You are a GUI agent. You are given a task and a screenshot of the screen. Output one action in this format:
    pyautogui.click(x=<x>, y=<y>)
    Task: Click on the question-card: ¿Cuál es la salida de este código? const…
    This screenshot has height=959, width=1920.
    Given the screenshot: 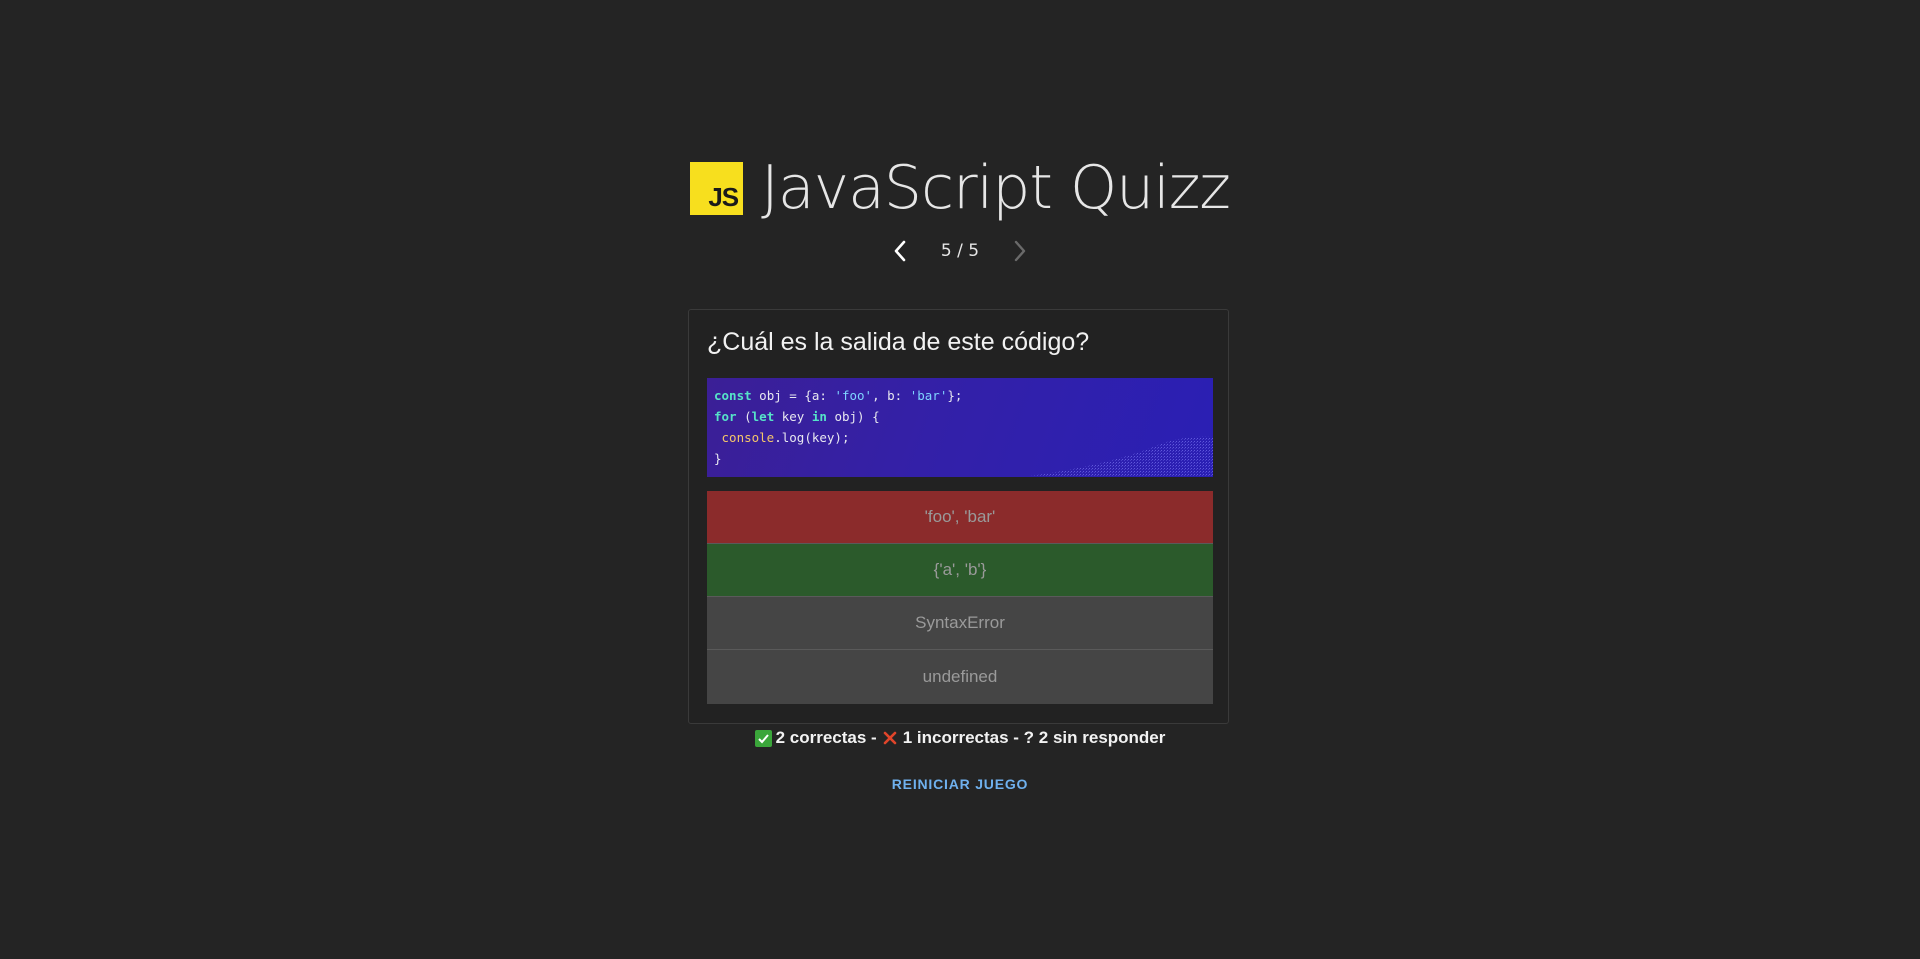 What is the action you would take?
    pyautogui.click(x=958, y=516)
    